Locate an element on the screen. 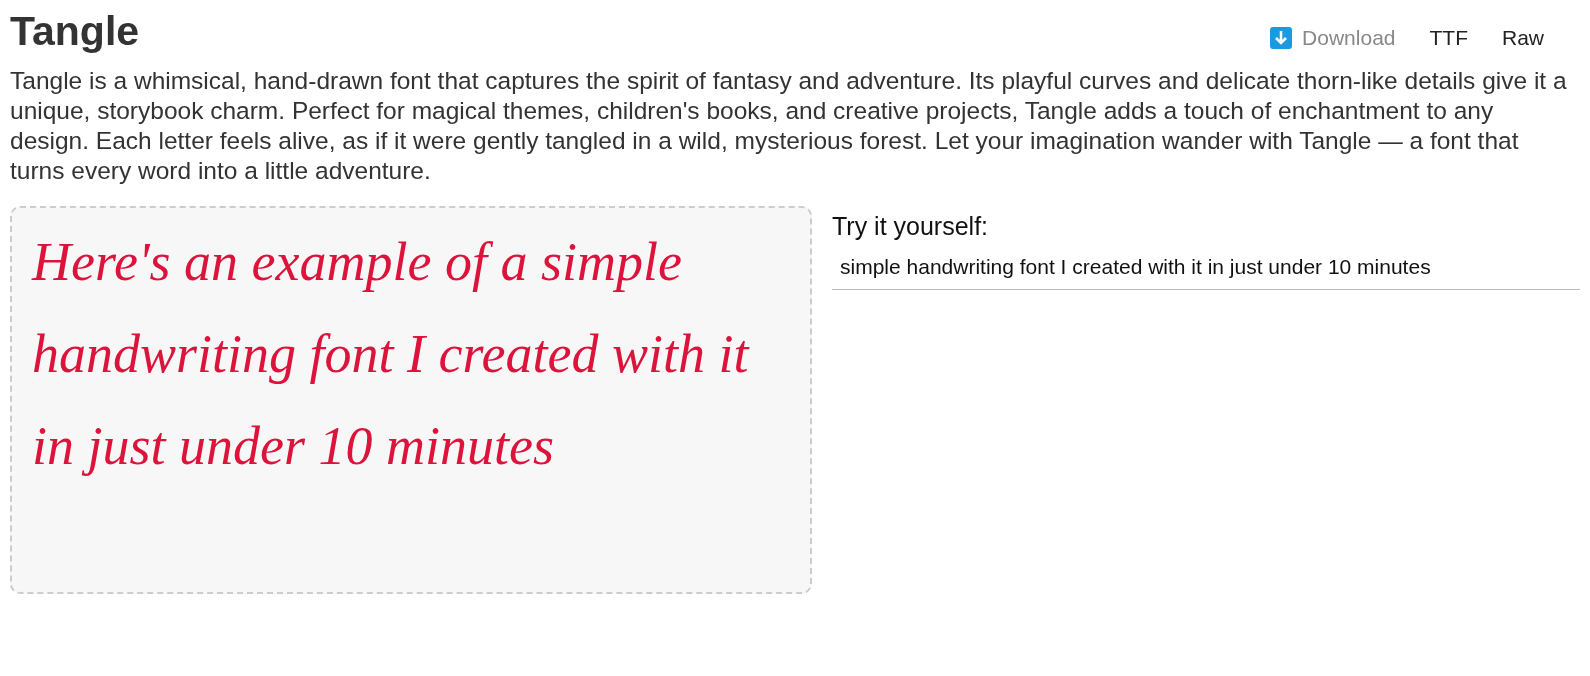 The image size is (1590, 676). font-title: Tangle is located at coordinates (75, 31).